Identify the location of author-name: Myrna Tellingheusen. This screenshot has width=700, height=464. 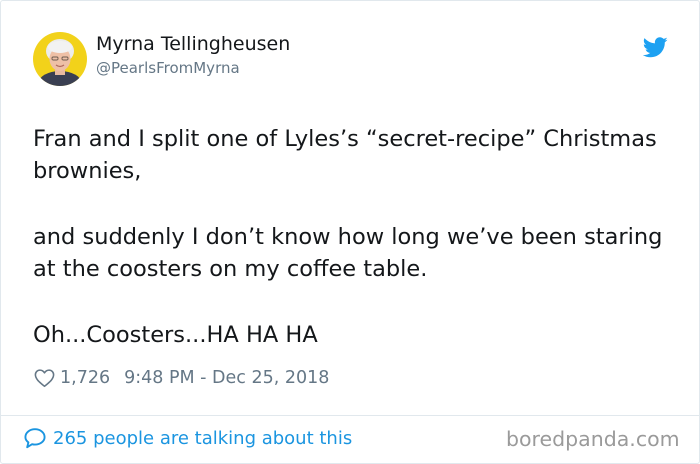
(193, 44).